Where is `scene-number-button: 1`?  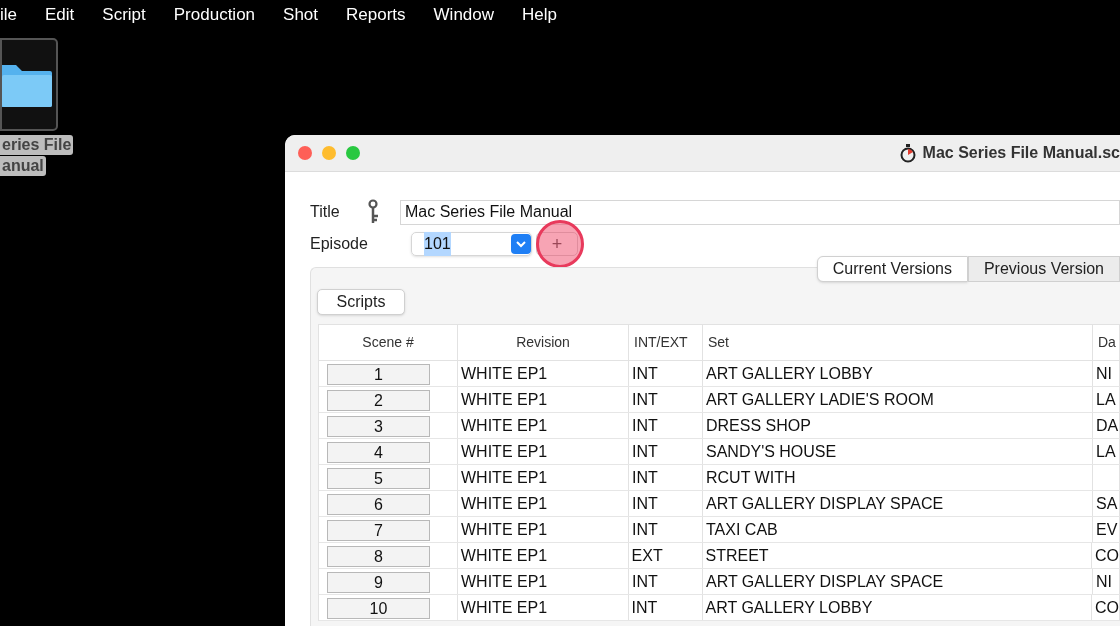
scene-number-button: 1 is located at coordinates (378, 374).